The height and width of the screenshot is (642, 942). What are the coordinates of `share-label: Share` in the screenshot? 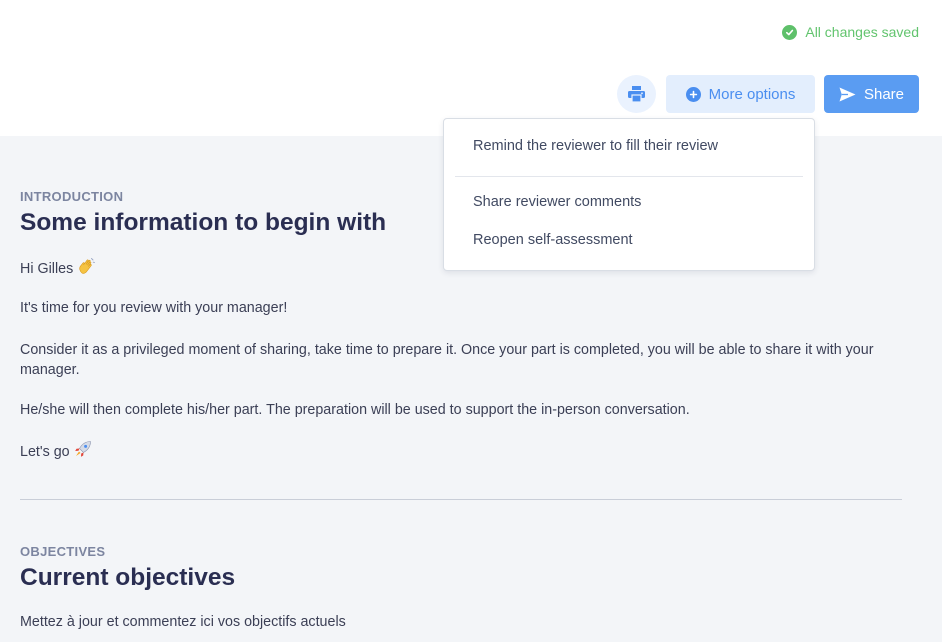 It's located at (884, 94).